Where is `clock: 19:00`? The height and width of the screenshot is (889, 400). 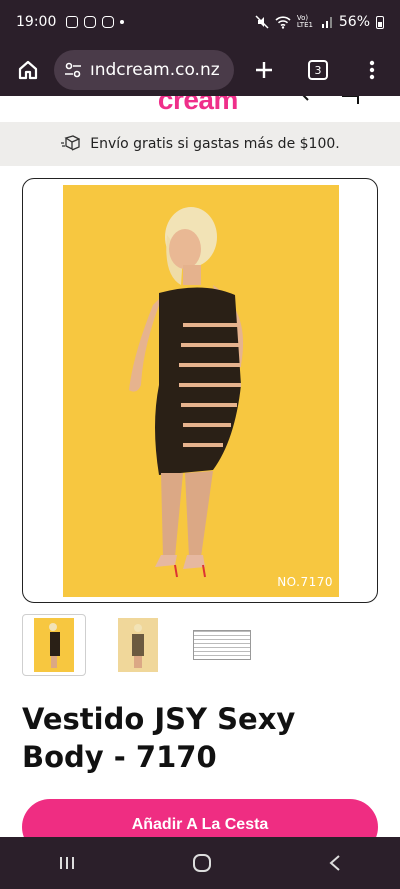 clock: 19:00 is located at coordinates (36, 22).